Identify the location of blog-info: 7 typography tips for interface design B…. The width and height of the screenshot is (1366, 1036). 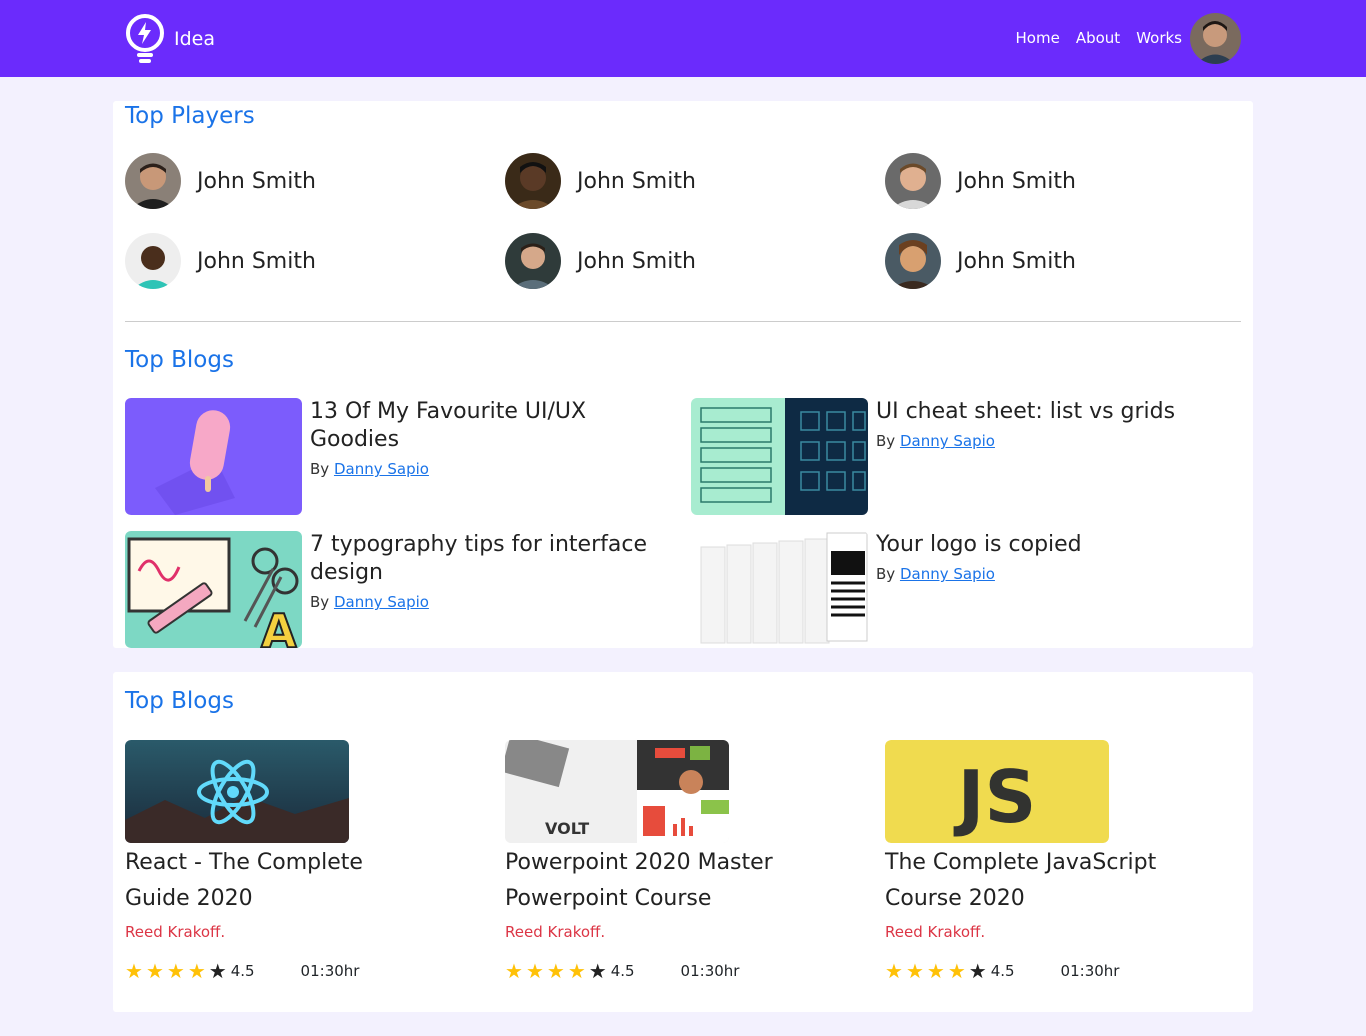
(490, 589).